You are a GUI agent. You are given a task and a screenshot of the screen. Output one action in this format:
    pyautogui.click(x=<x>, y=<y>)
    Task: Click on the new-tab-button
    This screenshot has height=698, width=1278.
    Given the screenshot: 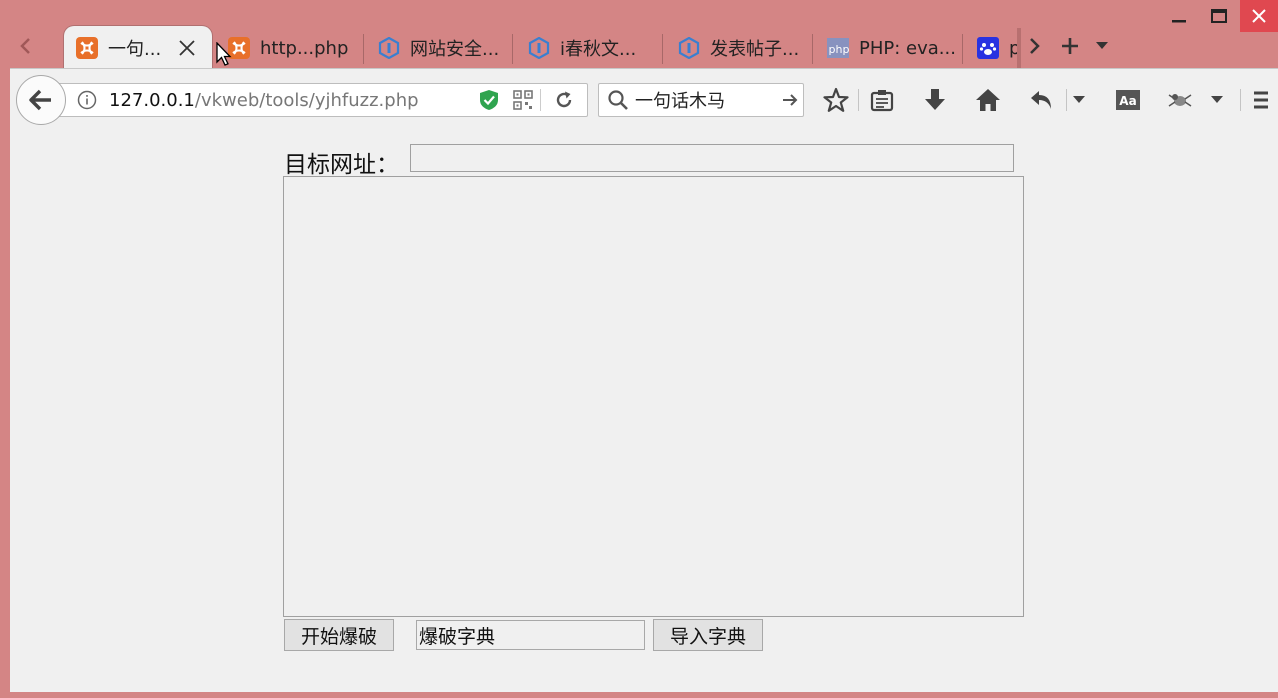 What is the action you would take?
    pyautogui.click(x=1070, y=46)
    